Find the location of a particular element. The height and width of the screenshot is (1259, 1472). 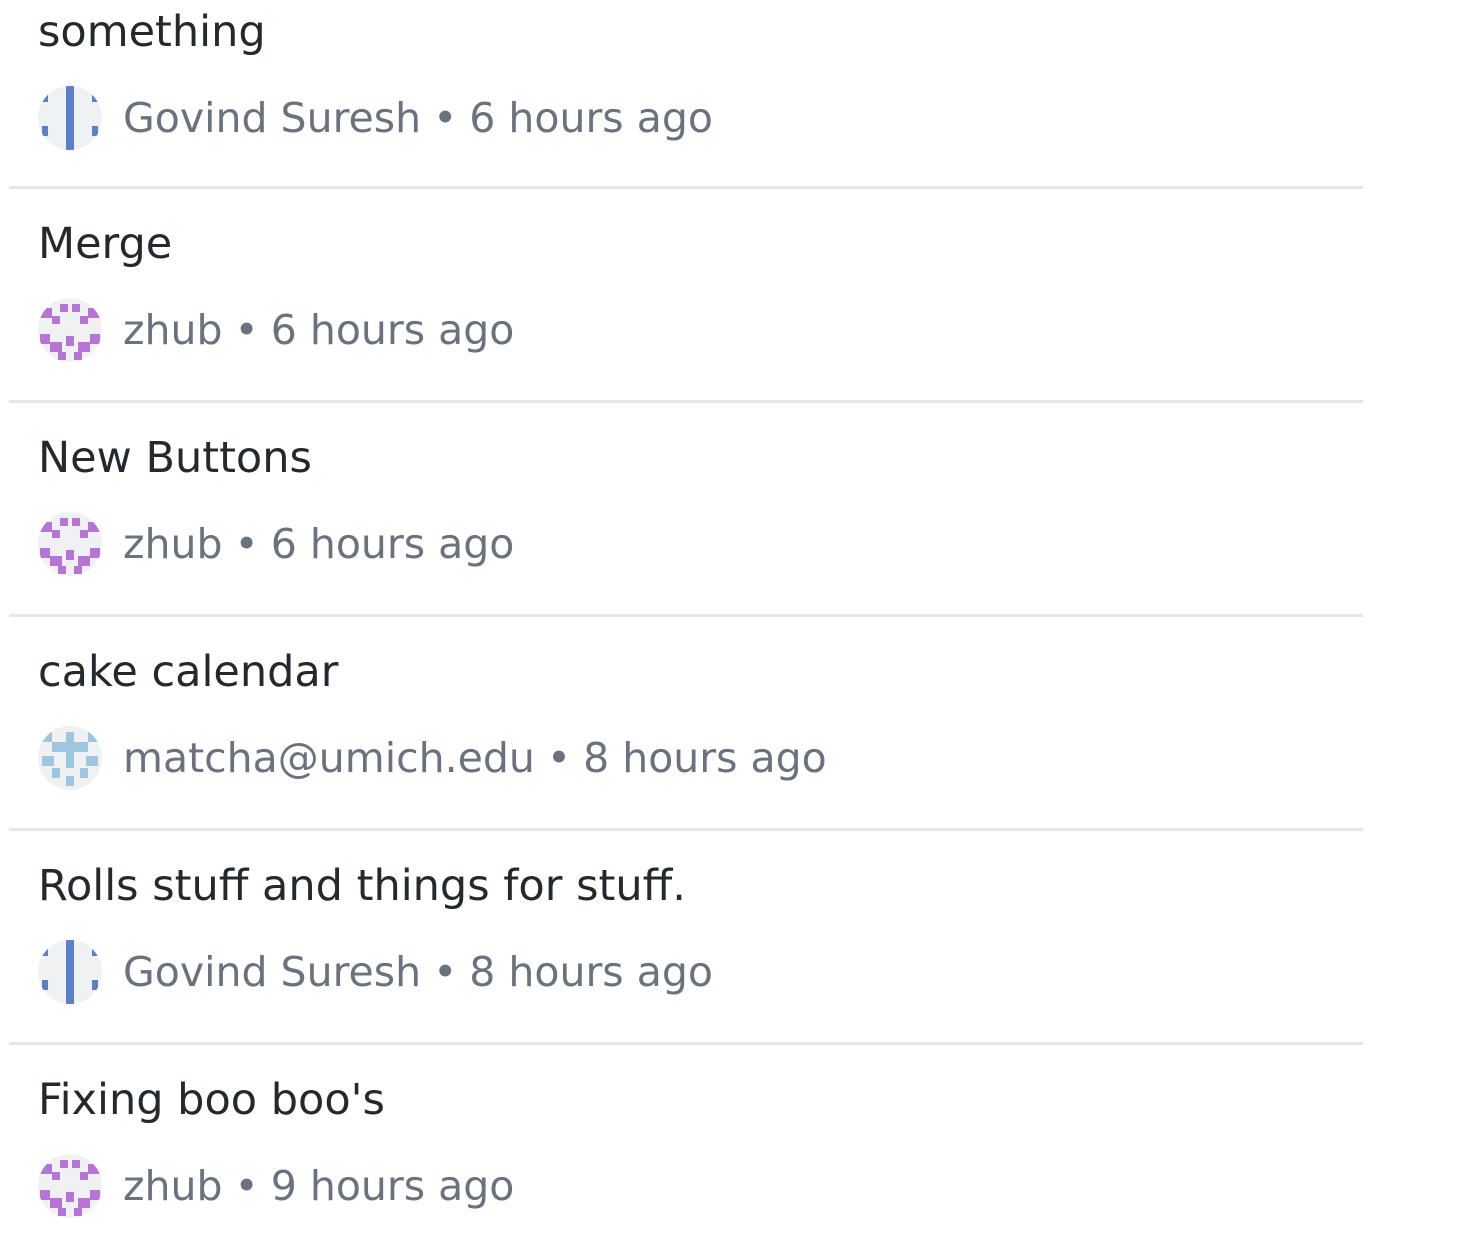

commit-item: something Govind Suresh • 6 hours ago is located at coordinates (686, 94).